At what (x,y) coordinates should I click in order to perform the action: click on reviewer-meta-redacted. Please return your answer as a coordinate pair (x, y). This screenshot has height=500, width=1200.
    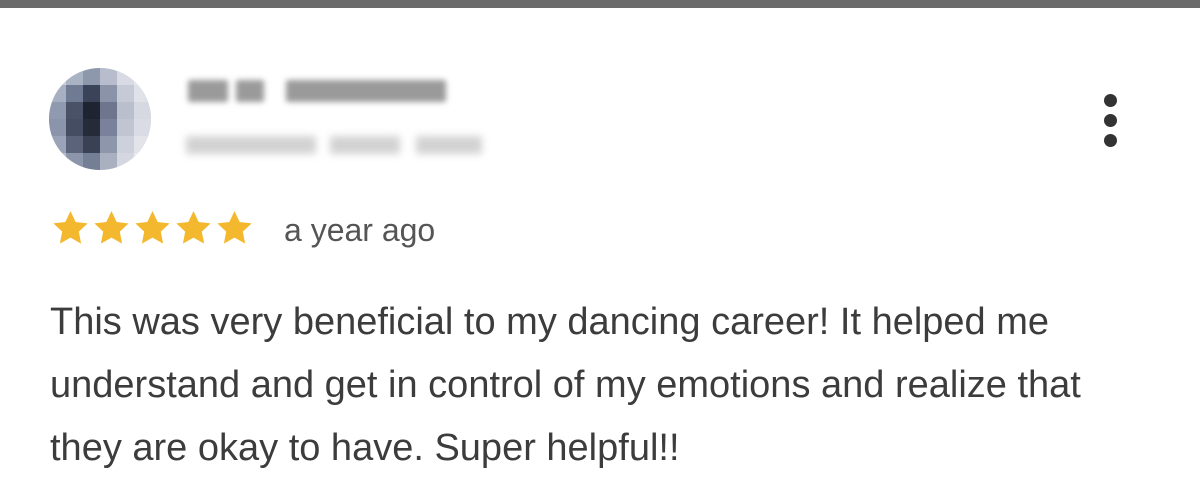
    Looking at the image, I should click on (335, 146).